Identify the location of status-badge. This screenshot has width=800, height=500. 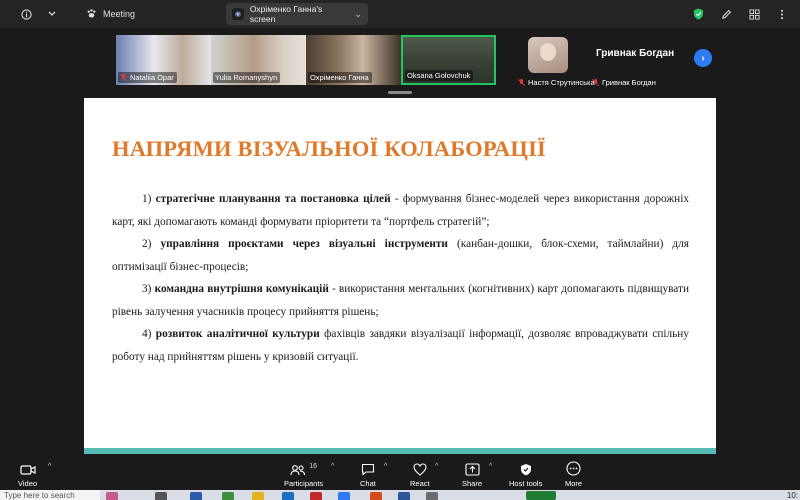
(541, 495).